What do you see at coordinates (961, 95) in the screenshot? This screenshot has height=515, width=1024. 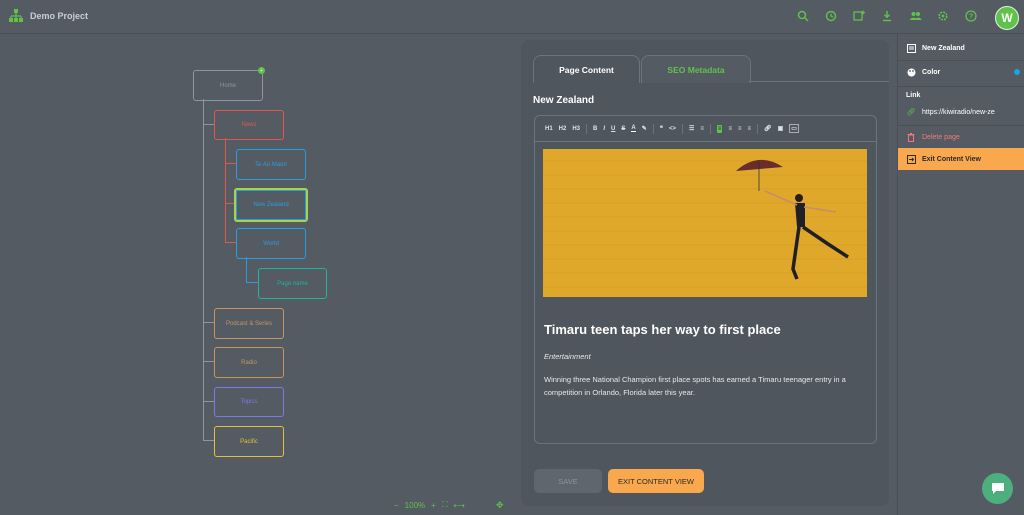 I see `link-heading-row: Link` at bounding box center [961, 95].